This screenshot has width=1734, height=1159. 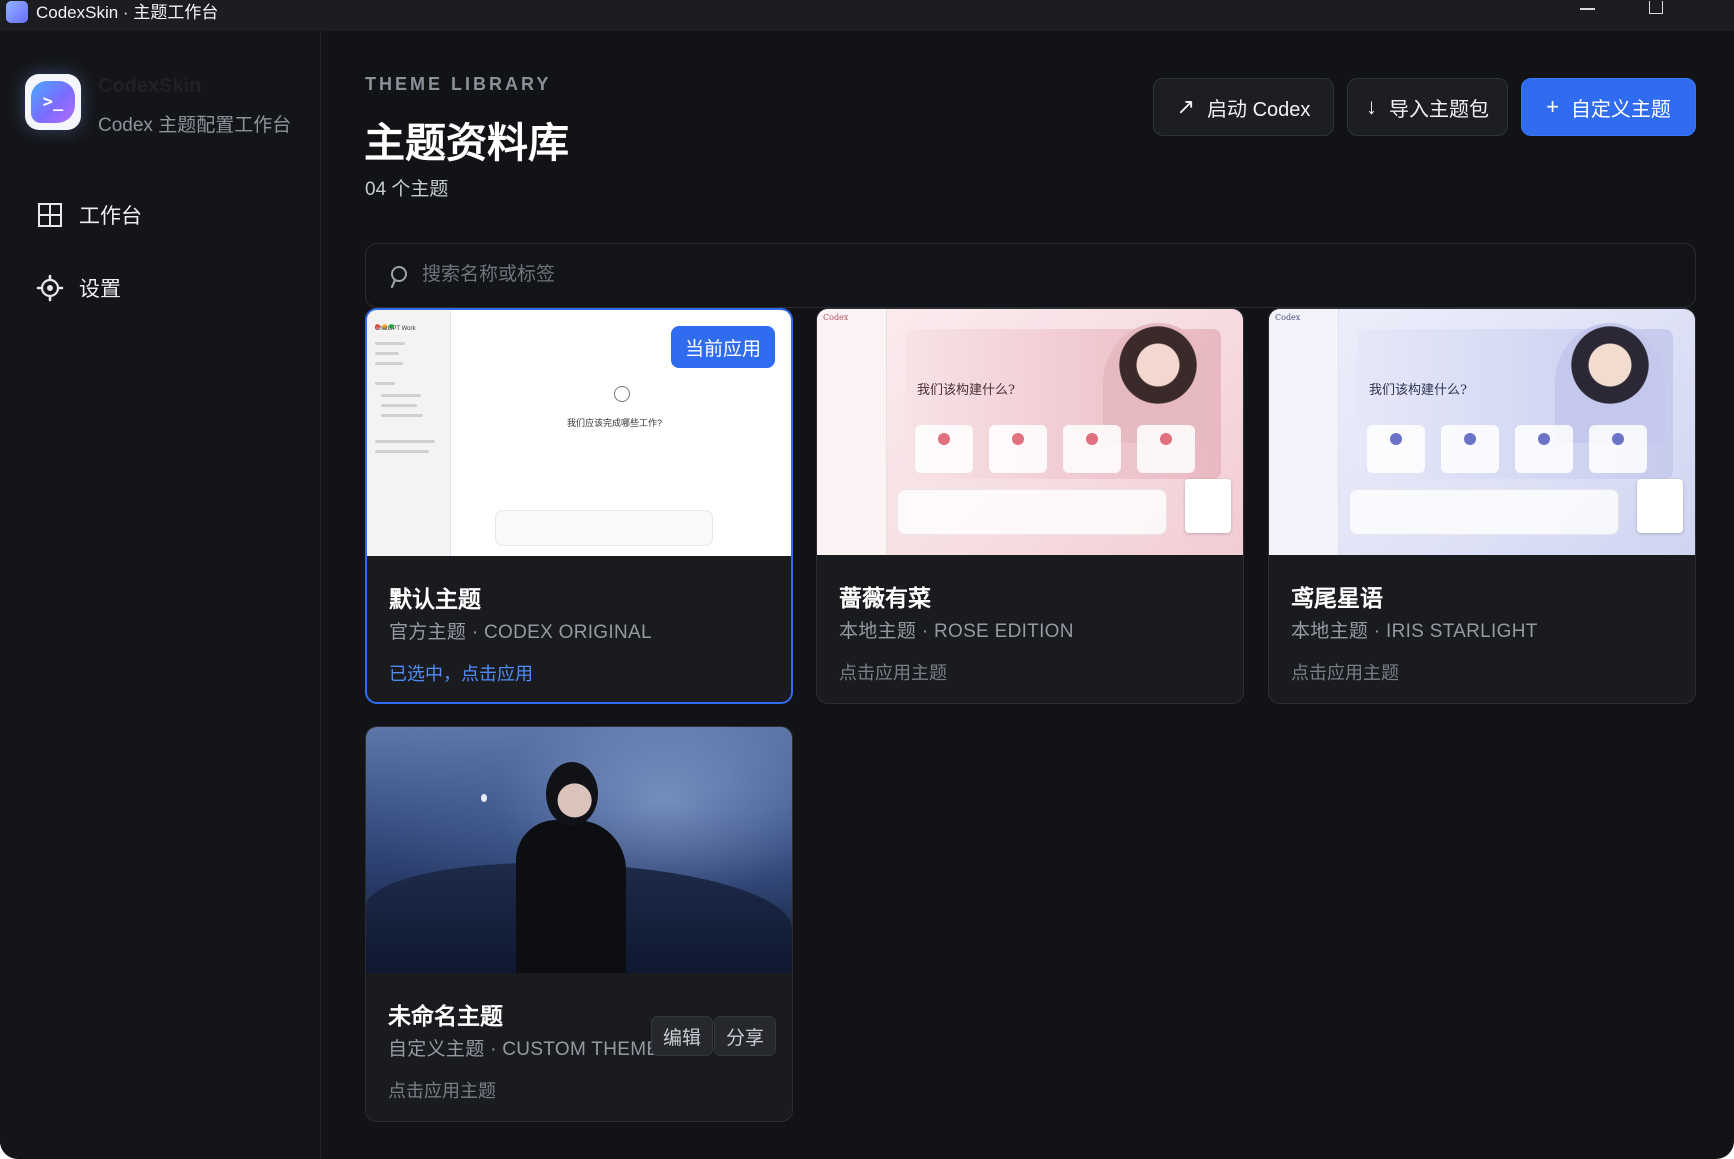 What do you see at coordinates (461, 673) in the screenshot?
I see `theme-apply-link: 已选中，点击应用` at bounding box center [461, 673].